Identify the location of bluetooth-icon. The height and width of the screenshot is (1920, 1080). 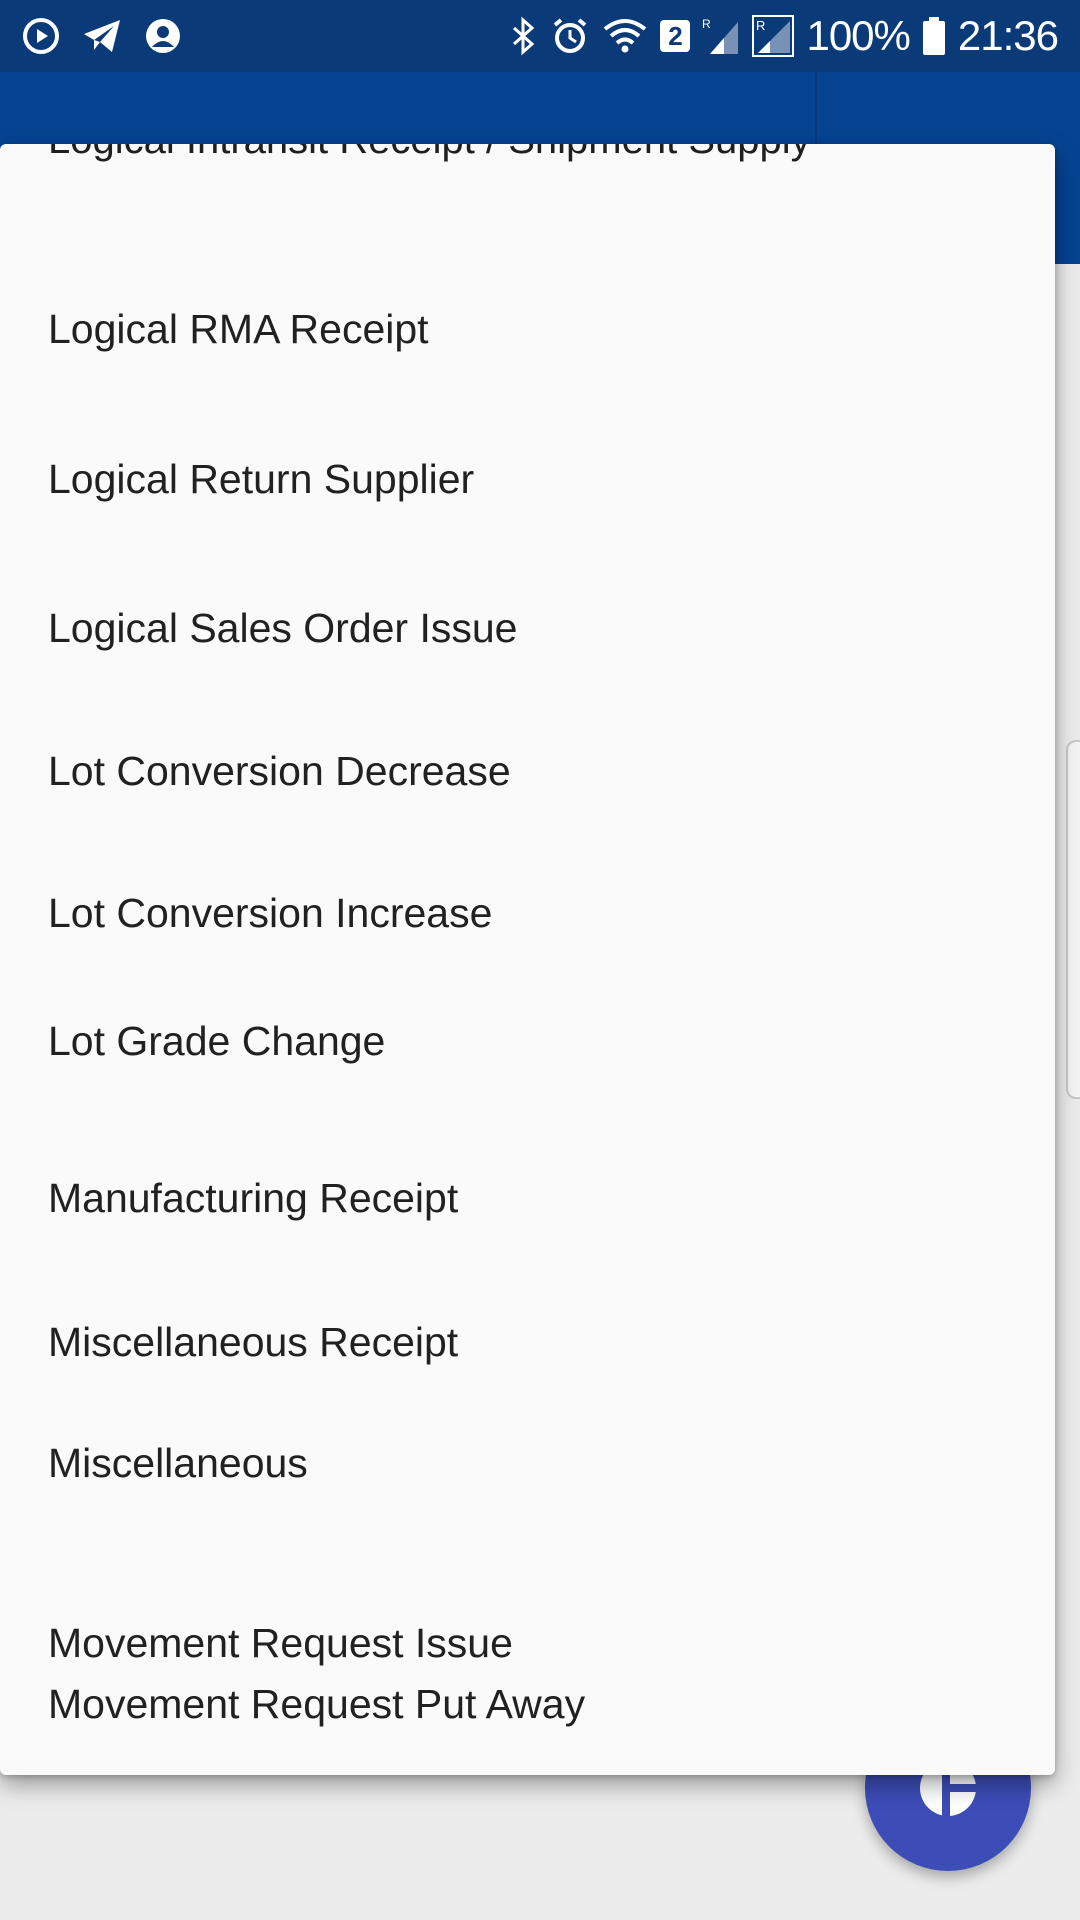
(524, 36).